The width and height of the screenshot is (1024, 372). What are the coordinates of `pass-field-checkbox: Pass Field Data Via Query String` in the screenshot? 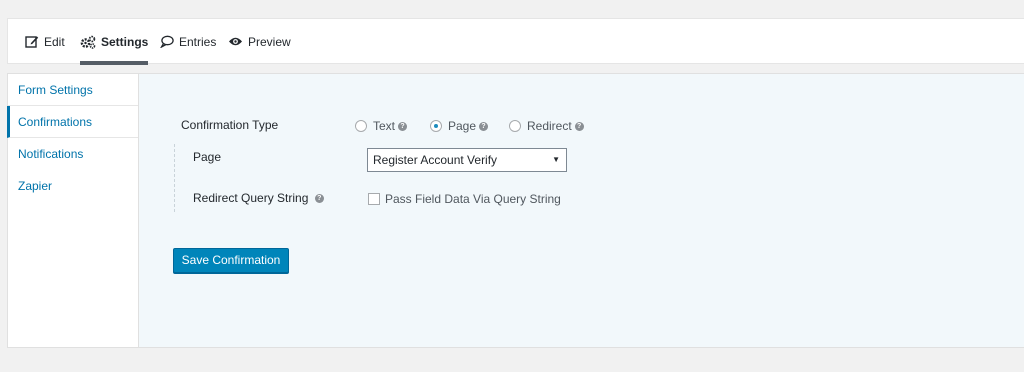 It's located at (464, 199).